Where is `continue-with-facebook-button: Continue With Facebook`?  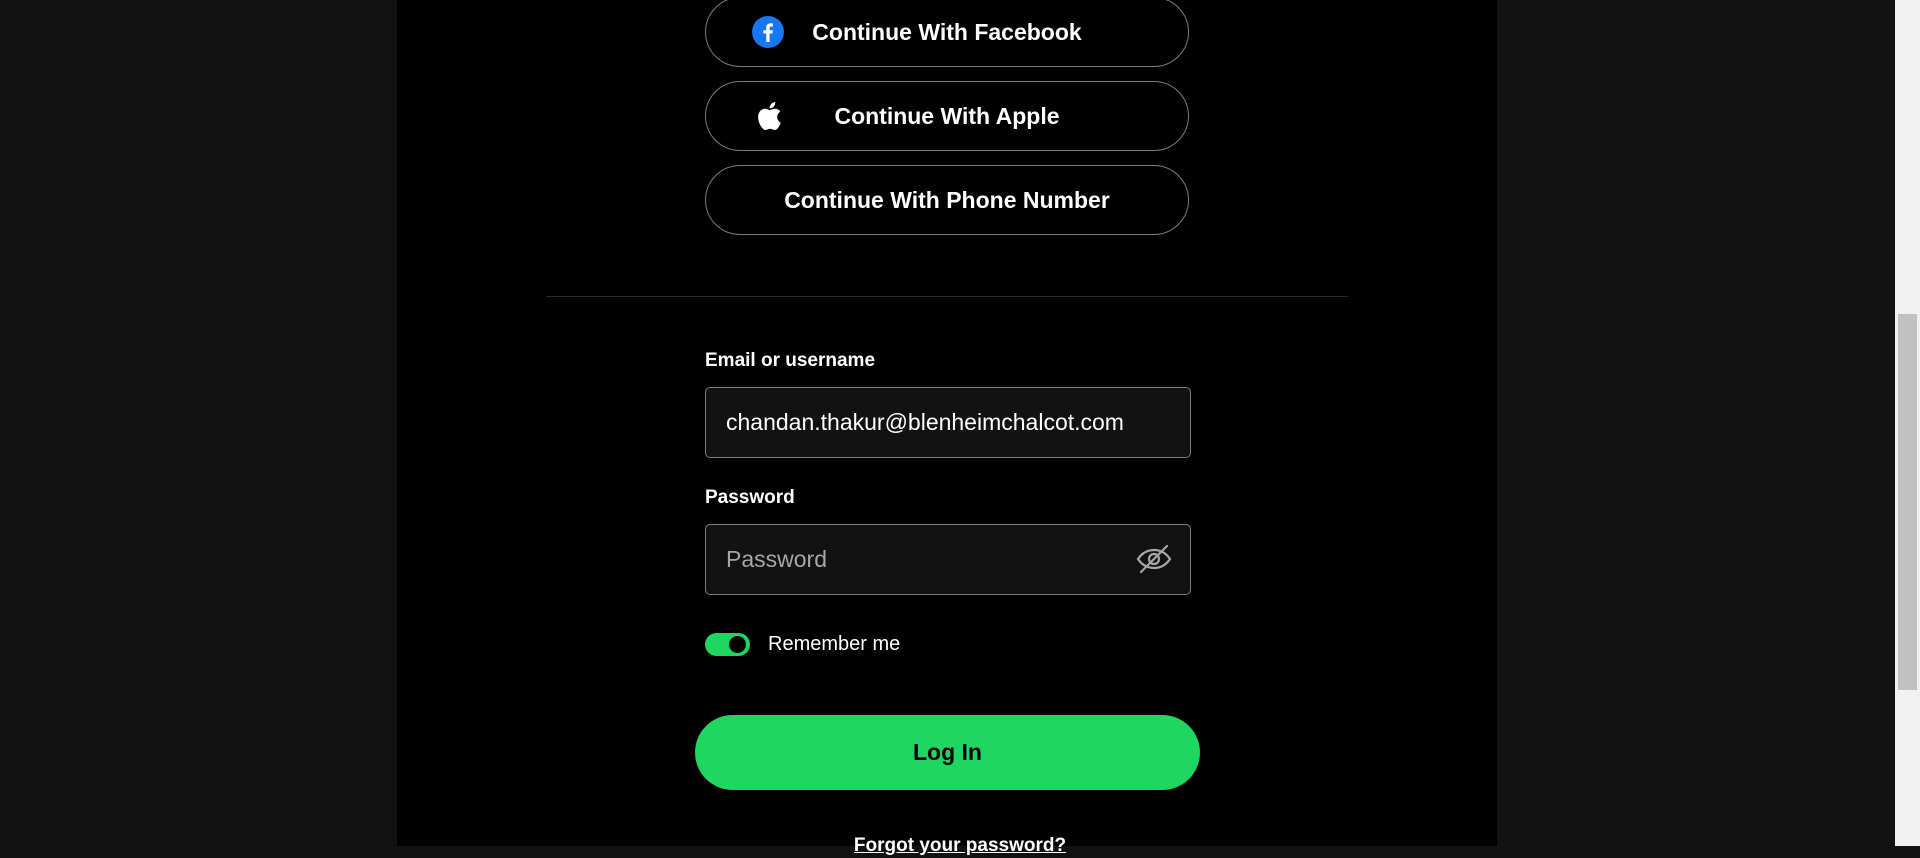 continue-with-facebook-button: Continue With Facebook is located at coordinates (947, 33).